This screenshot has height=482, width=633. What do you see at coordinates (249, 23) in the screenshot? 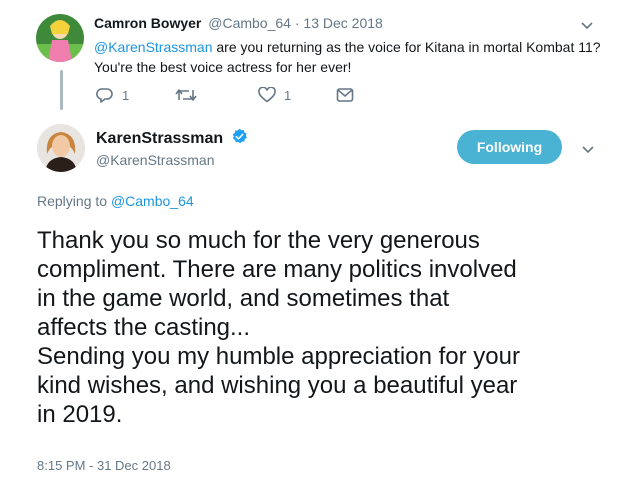
I see `parent-handle: @Cambo_64` at bounding box center [249, 23].